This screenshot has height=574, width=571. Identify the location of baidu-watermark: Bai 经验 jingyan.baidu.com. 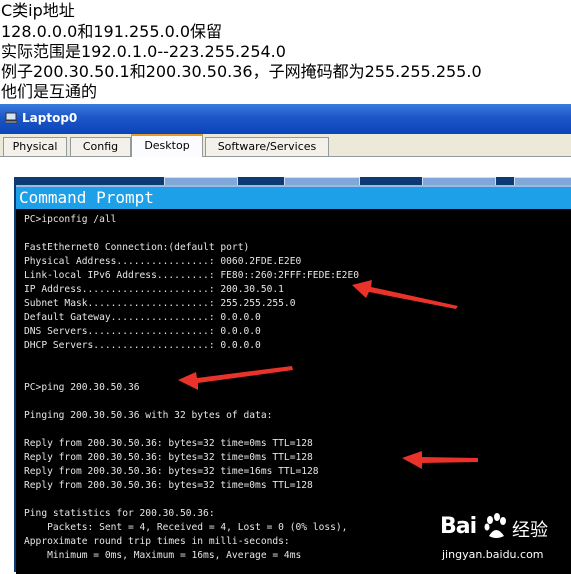
(503, 538).